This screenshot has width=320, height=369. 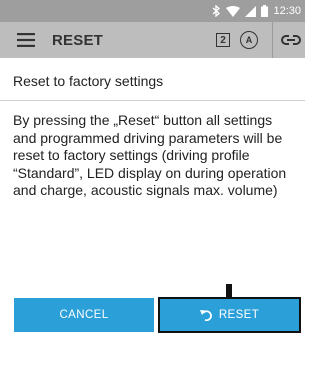 I want to click on page-title: RESET, so click(x=78, y=40).